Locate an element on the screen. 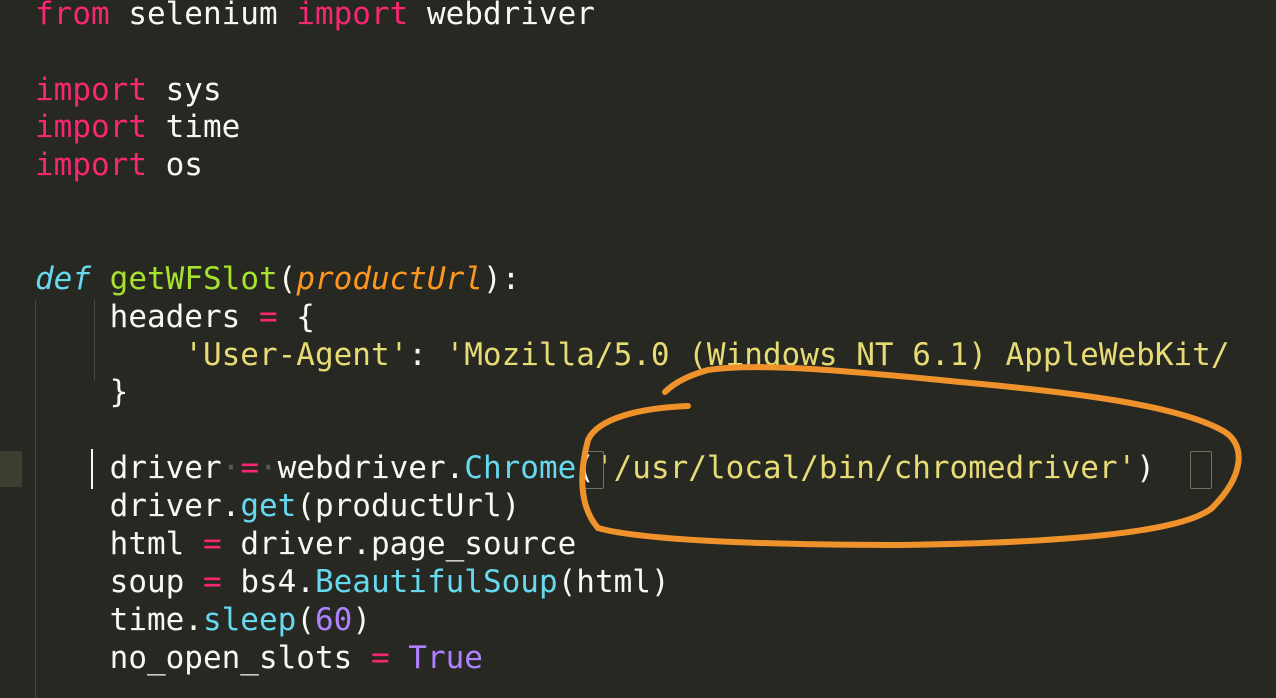  code-token: : is located at coordinates (427, 355).